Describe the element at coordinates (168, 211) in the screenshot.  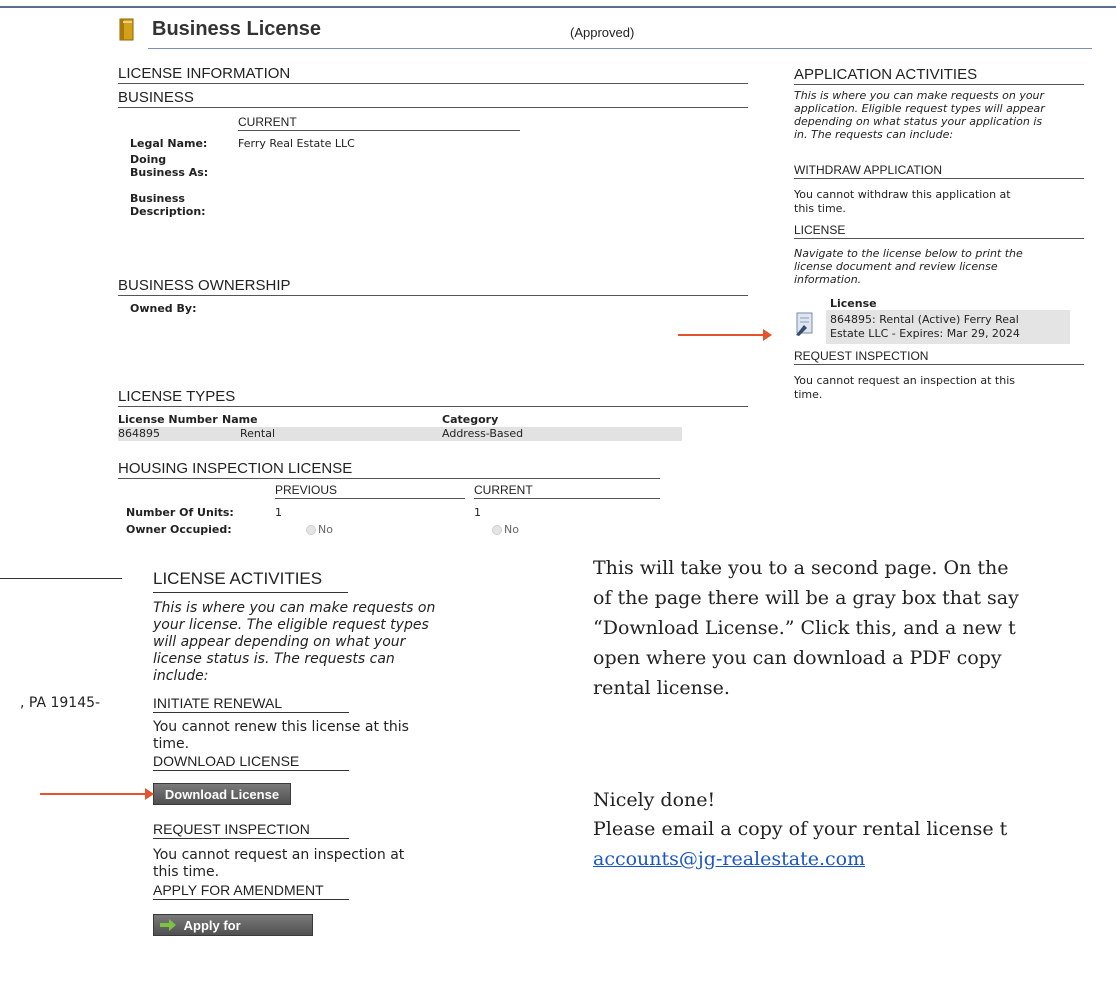
I see `description-label-line-2: Description:` at that location.